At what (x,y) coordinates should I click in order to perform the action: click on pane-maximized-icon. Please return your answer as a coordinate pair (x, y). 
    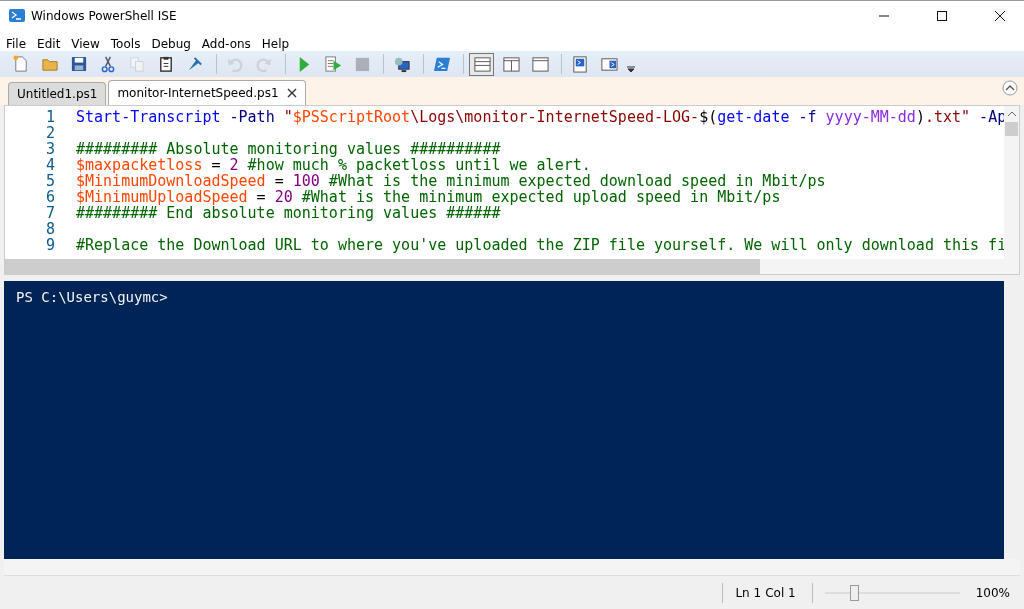
    Looking at the image, I should click on (539, 64).